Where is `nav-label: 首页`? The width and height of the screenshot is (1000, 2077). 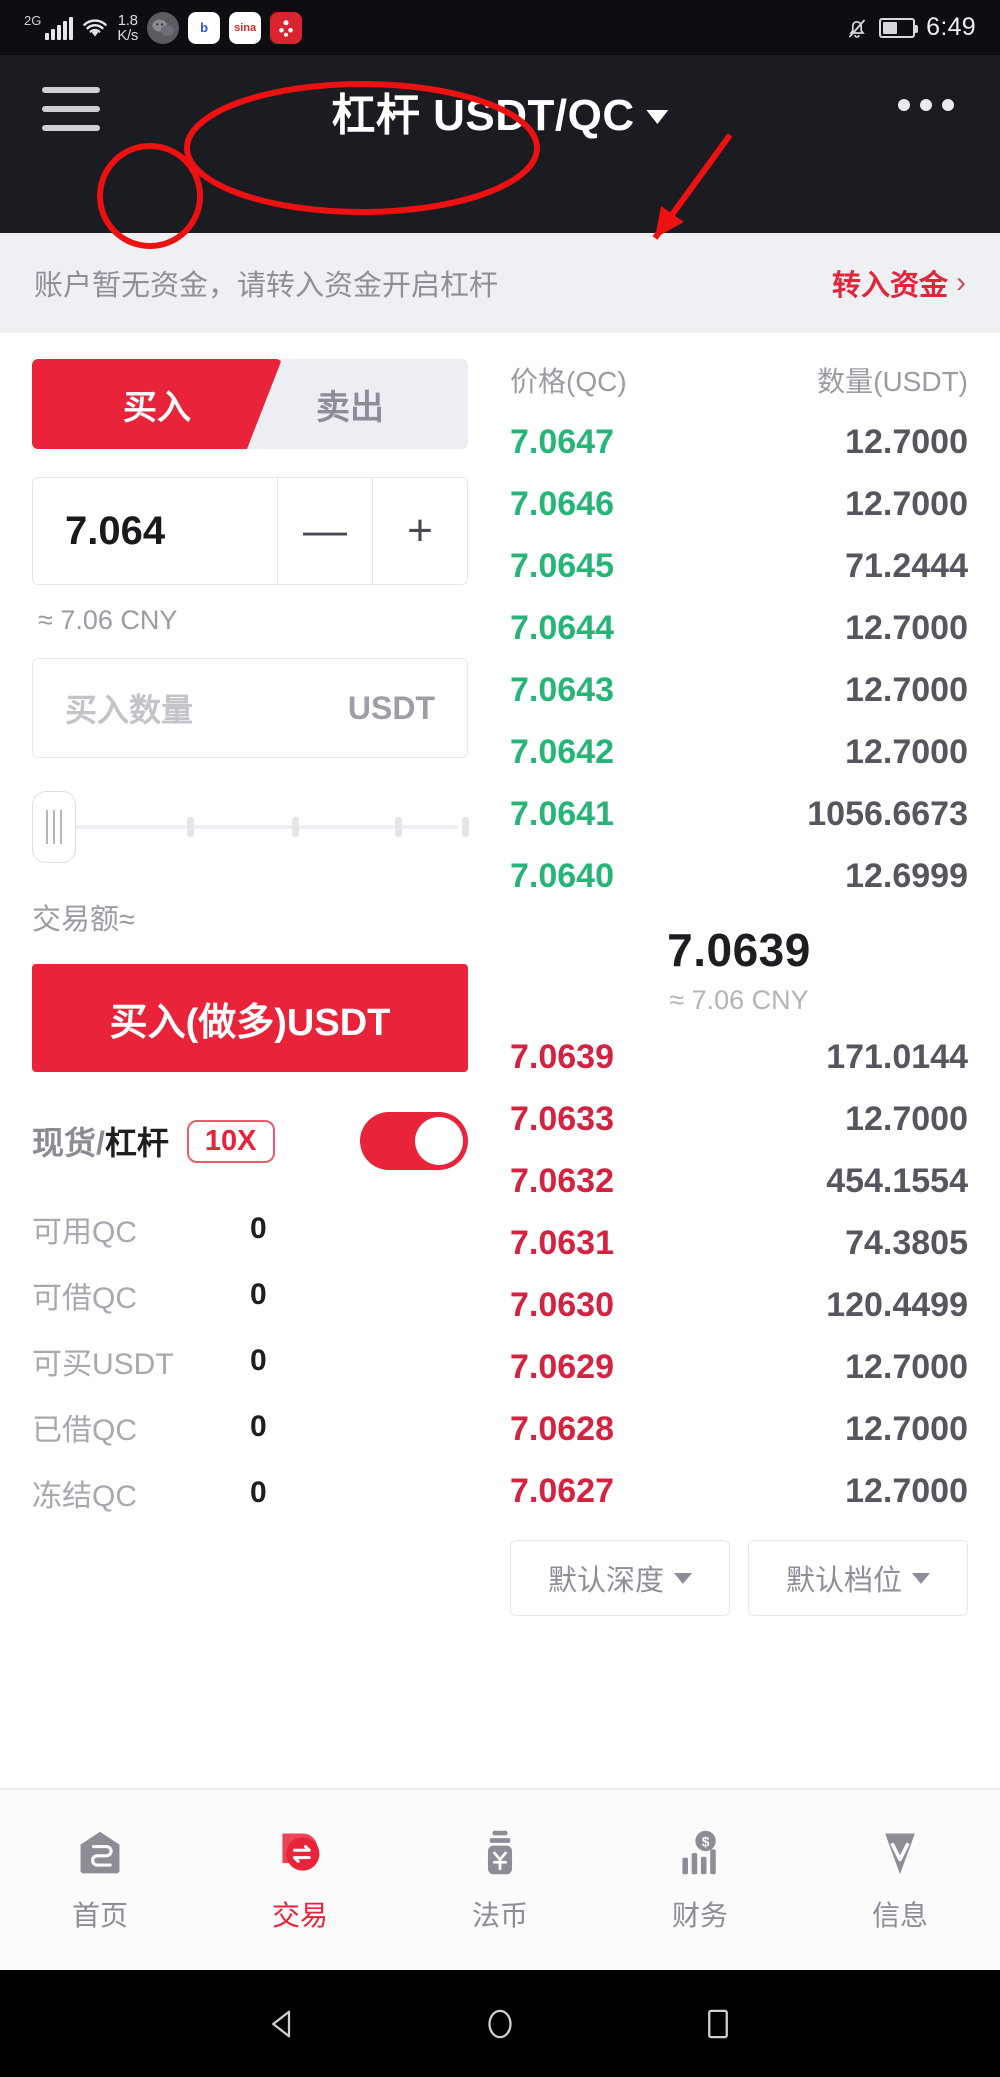 nav-label: 首页 is located at coordinates (99, 1915).